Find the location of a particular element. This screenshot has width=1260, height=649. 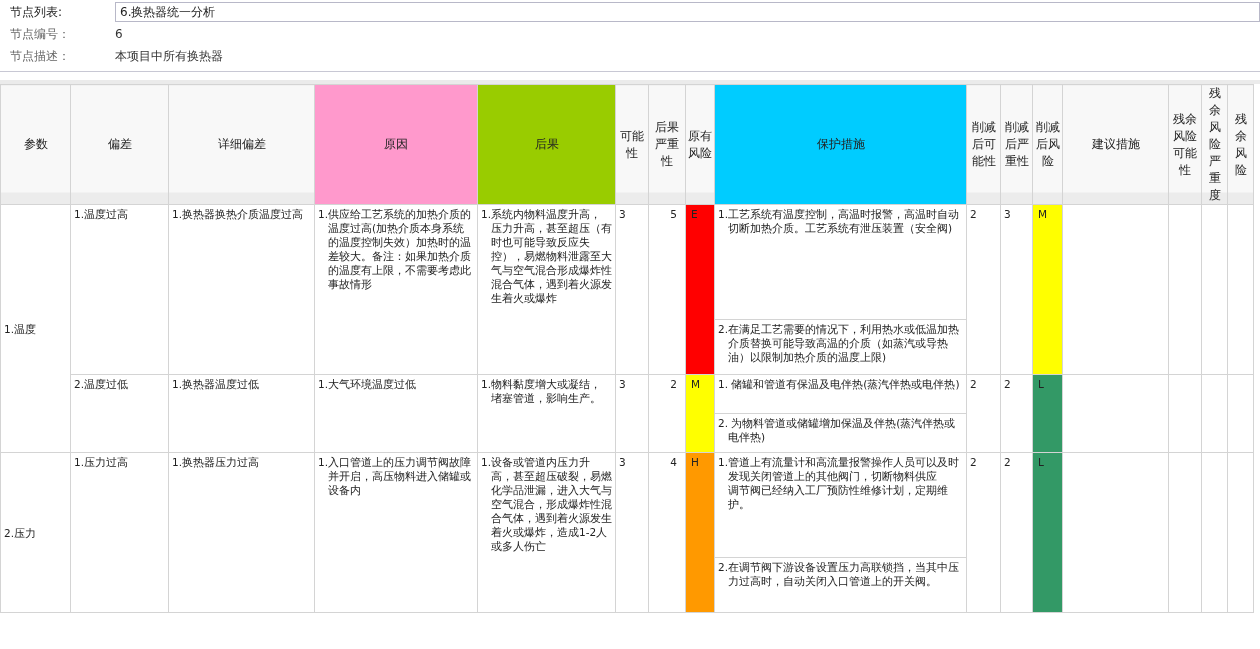

table-cell: 1.物料黏度增大或凝结，堵塞管道，影响生产。 is located at coordinates (546, 413).